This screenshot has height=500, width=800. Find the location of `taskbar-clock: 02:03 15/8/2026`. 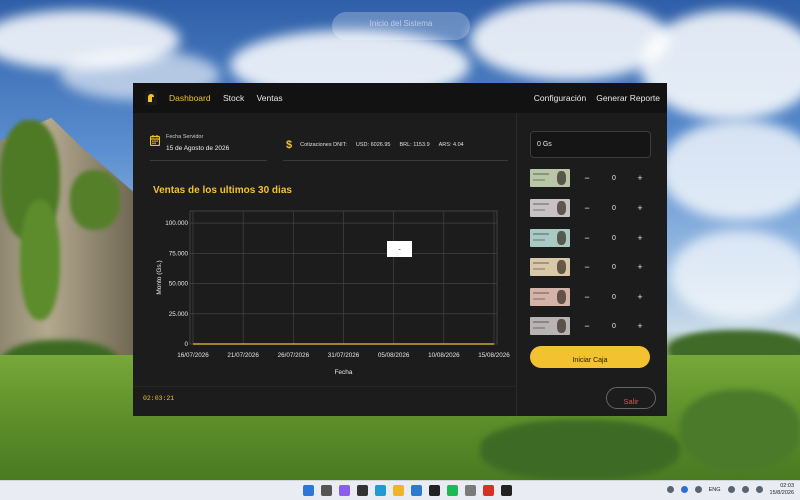

taskbar-clock: 02:03 15/8/2026 is located at coordinates (782, 490).